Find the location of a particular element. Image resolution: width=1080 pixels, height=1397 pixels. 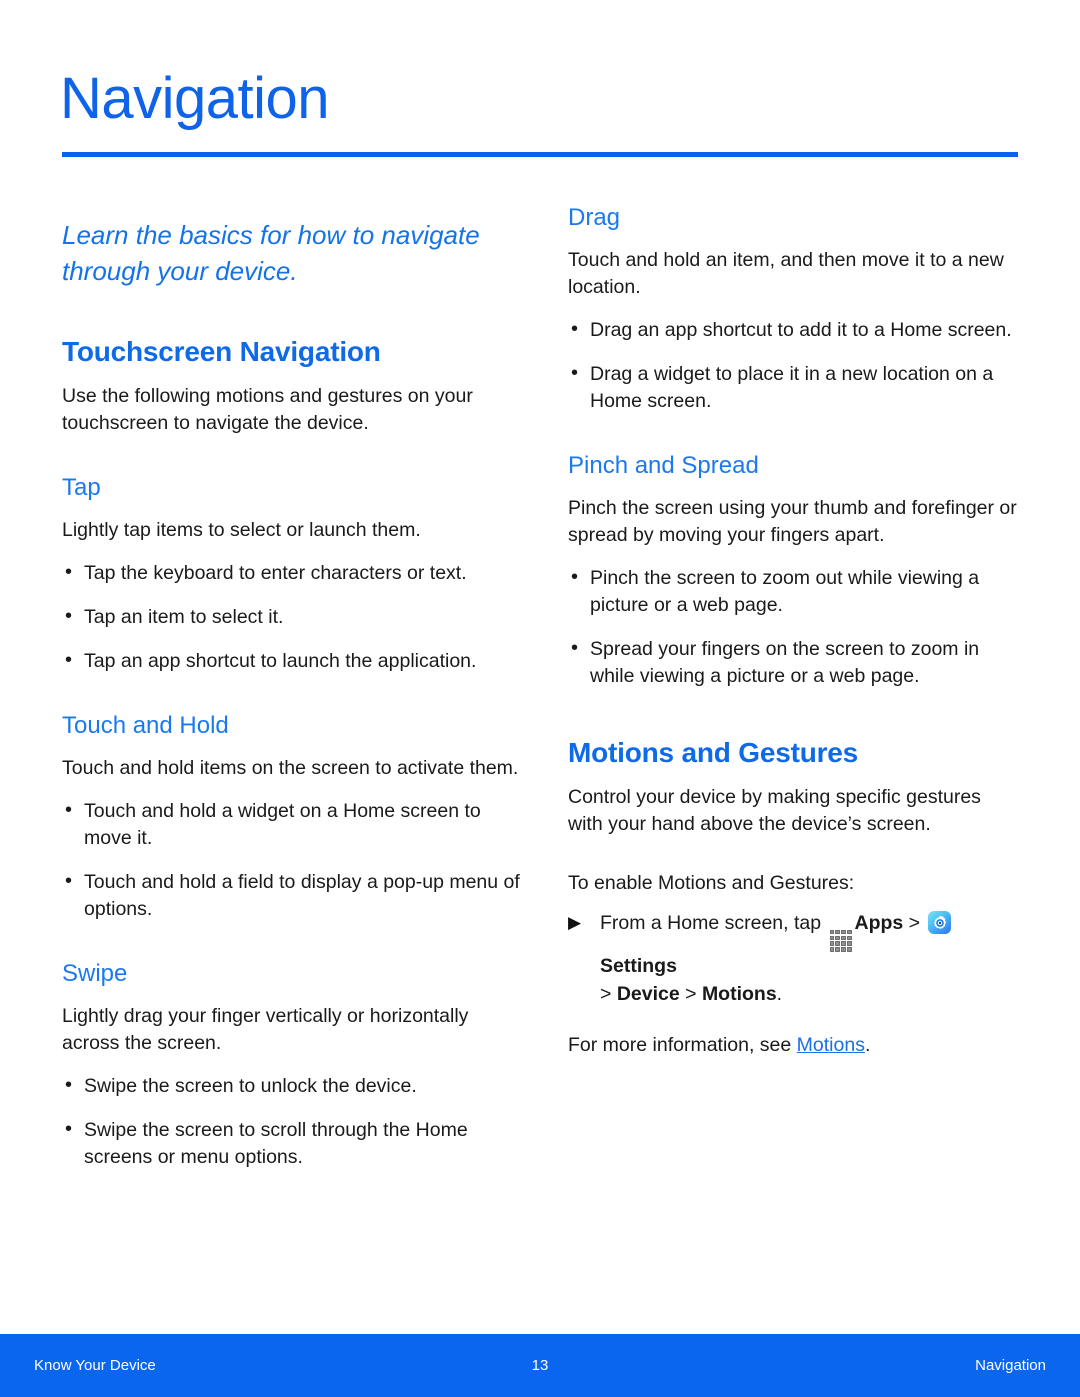

header-divider-rule is located at coordinates (540, 154).